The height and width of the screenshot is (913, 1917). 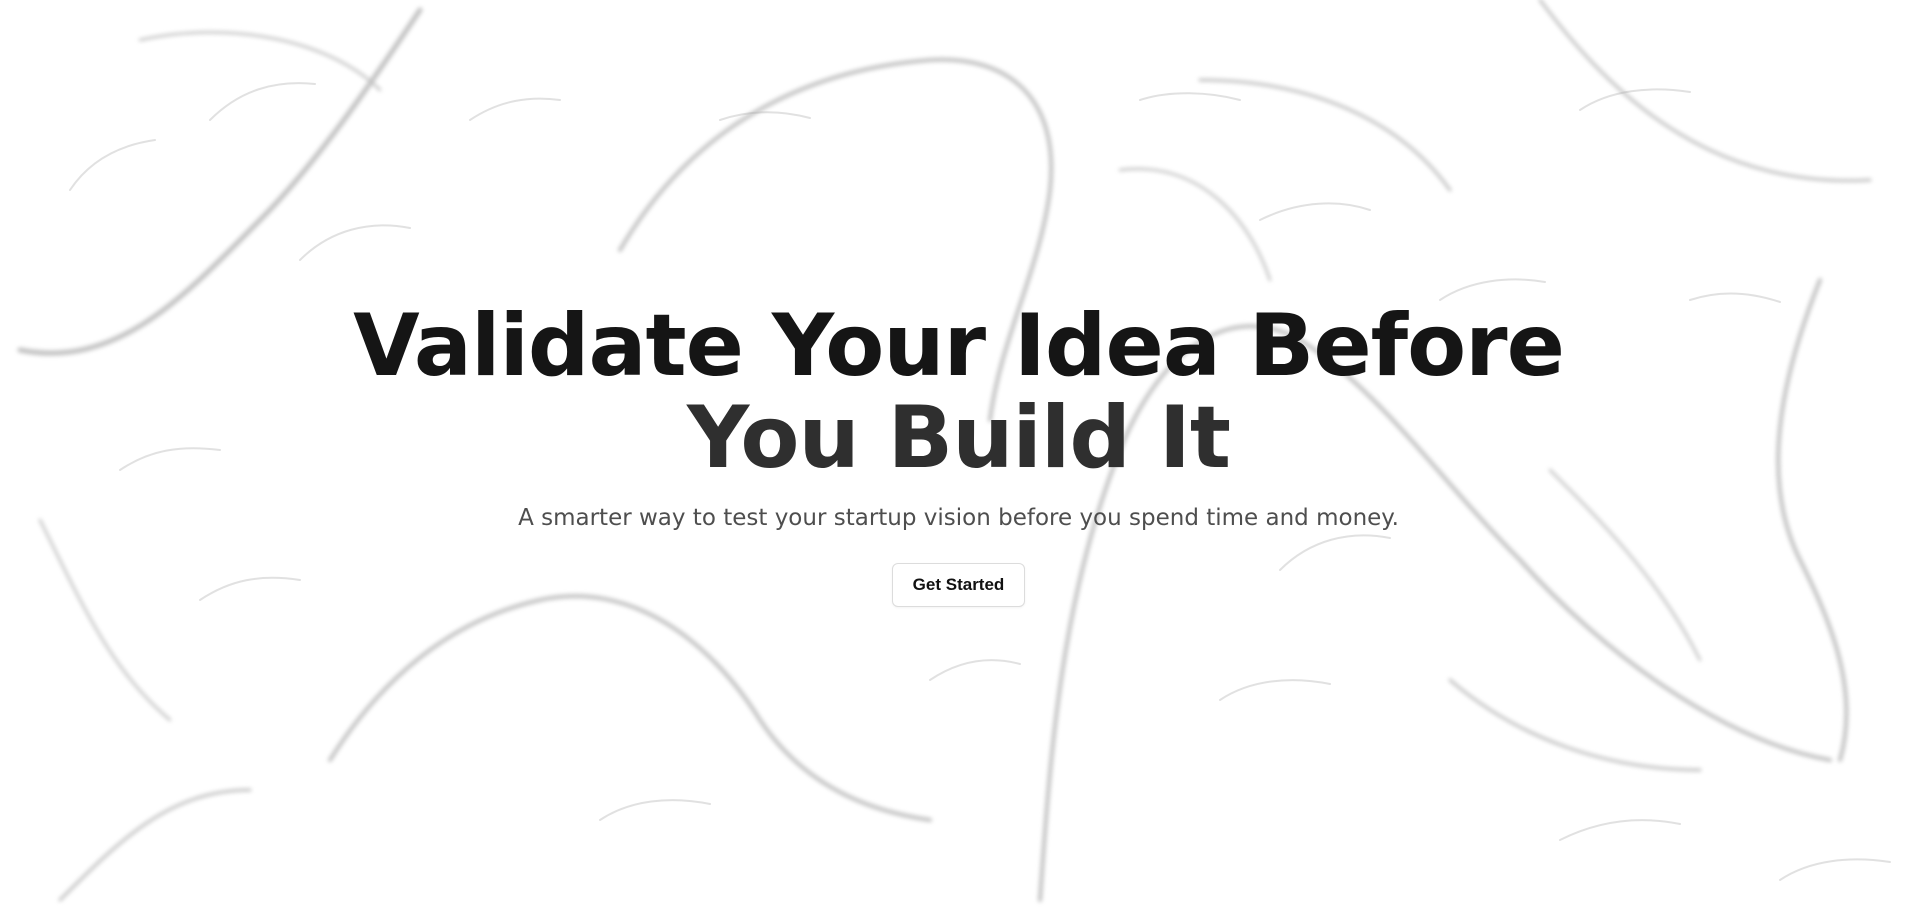 What do you see at coordinates (958, 585) in the screenshot?
I see `get-started-button: Get Started` at bounding box center [958, 585].